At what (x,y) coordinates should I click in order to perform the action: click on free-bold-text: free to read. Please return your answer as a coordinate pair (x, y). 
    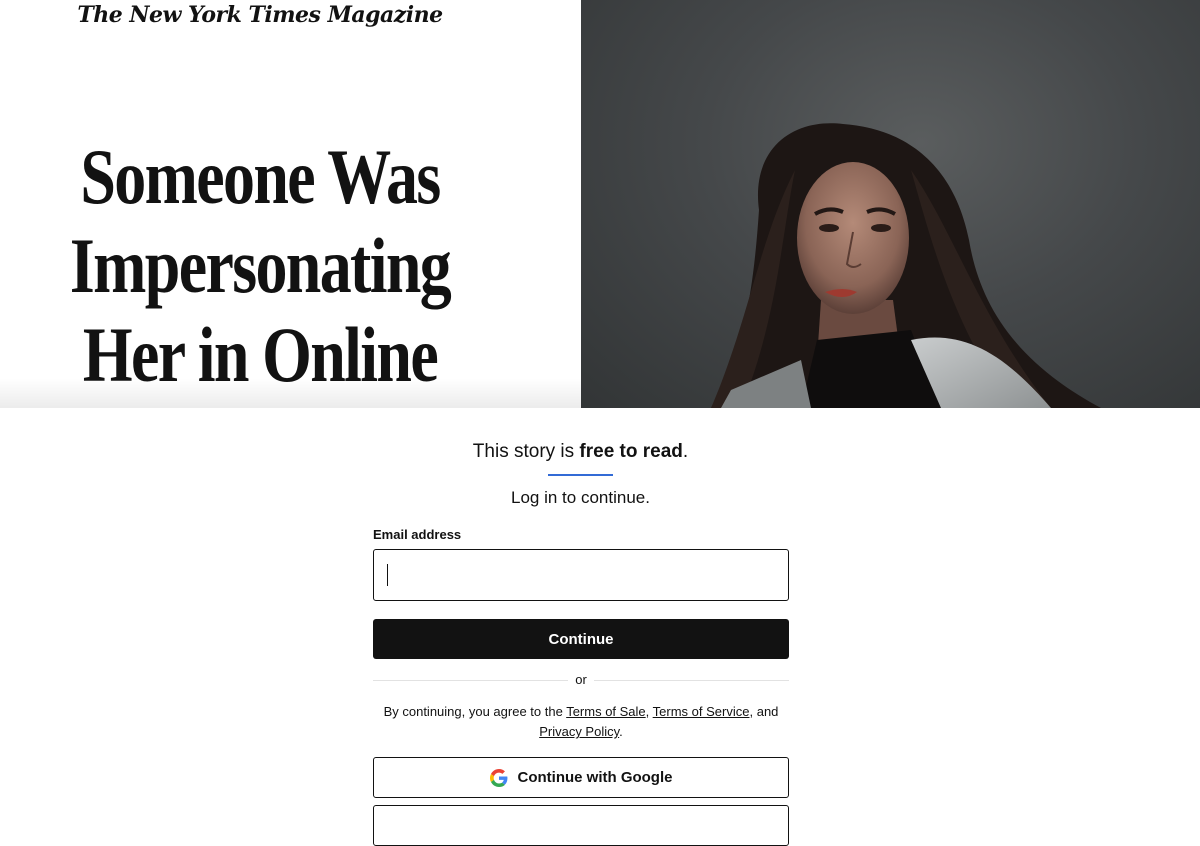
    Looking at the image, I should click on (631, 451).